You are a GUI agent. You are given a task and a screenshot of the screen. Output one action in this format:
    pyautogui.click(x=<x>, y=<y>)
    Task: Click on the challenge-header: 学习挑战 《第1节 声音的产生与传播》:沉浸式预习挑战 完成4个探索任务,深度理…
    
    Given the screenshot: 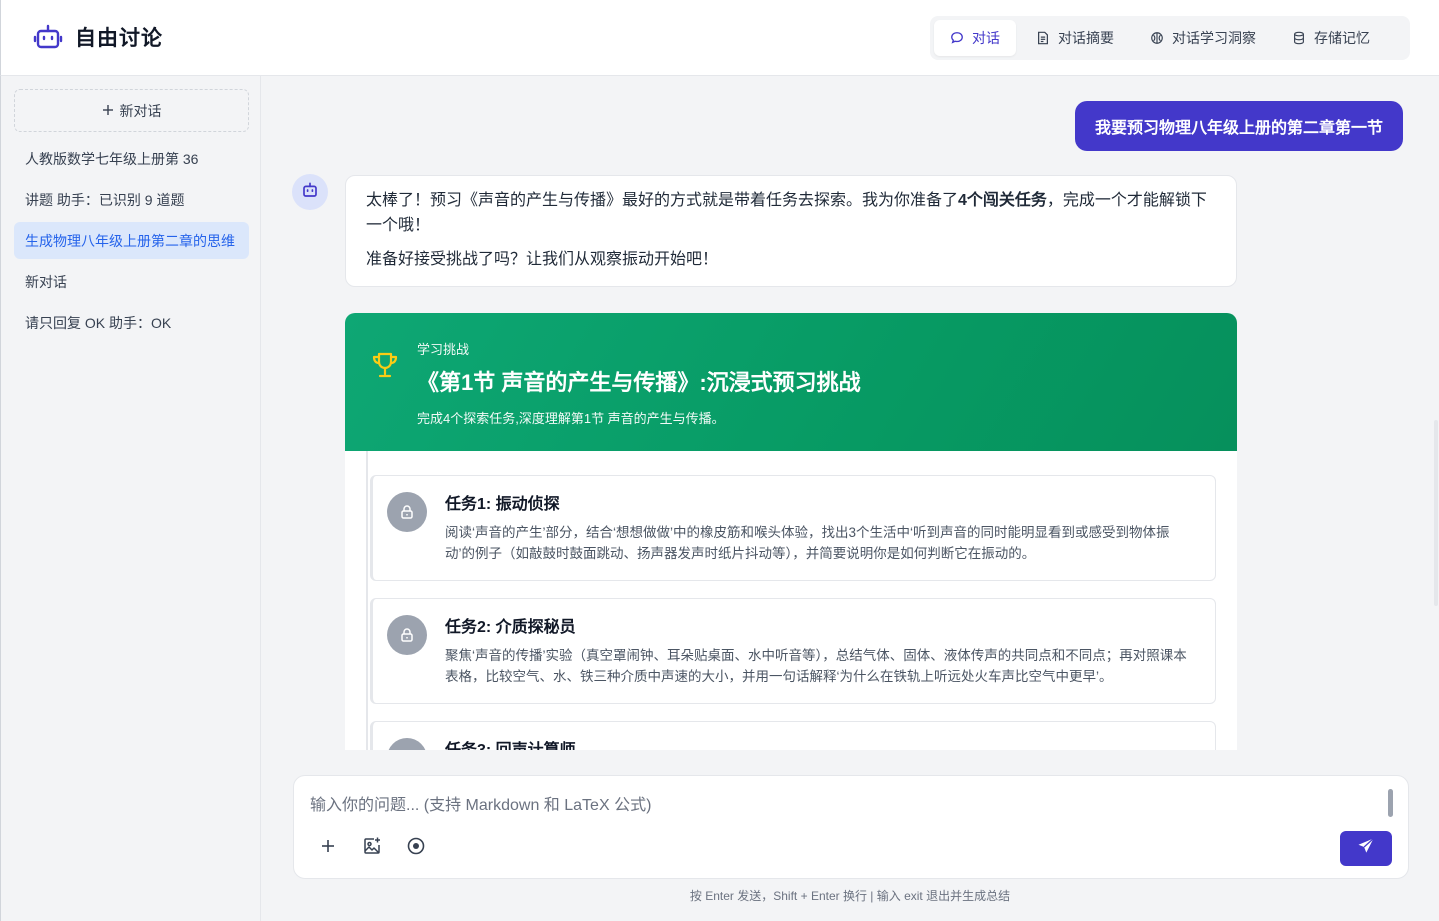 What is the action you would take?
    pyautogui.click(x=791, y=382)
    